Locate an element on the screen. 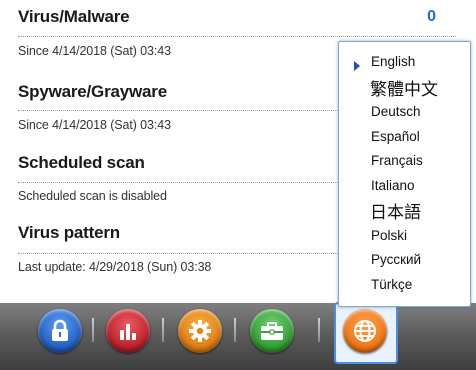 This screenshot has width=476, height=370. language-option-japanese: 日本語 is located at coordinates (395, 210).